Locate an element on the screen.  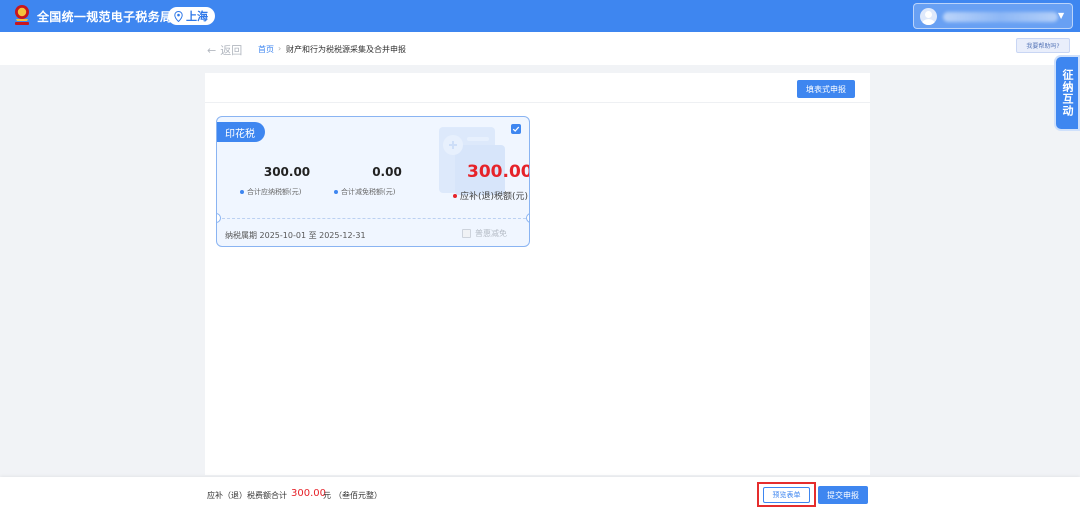
relief-amount: 0.00 is located at coordinates (387, 172).